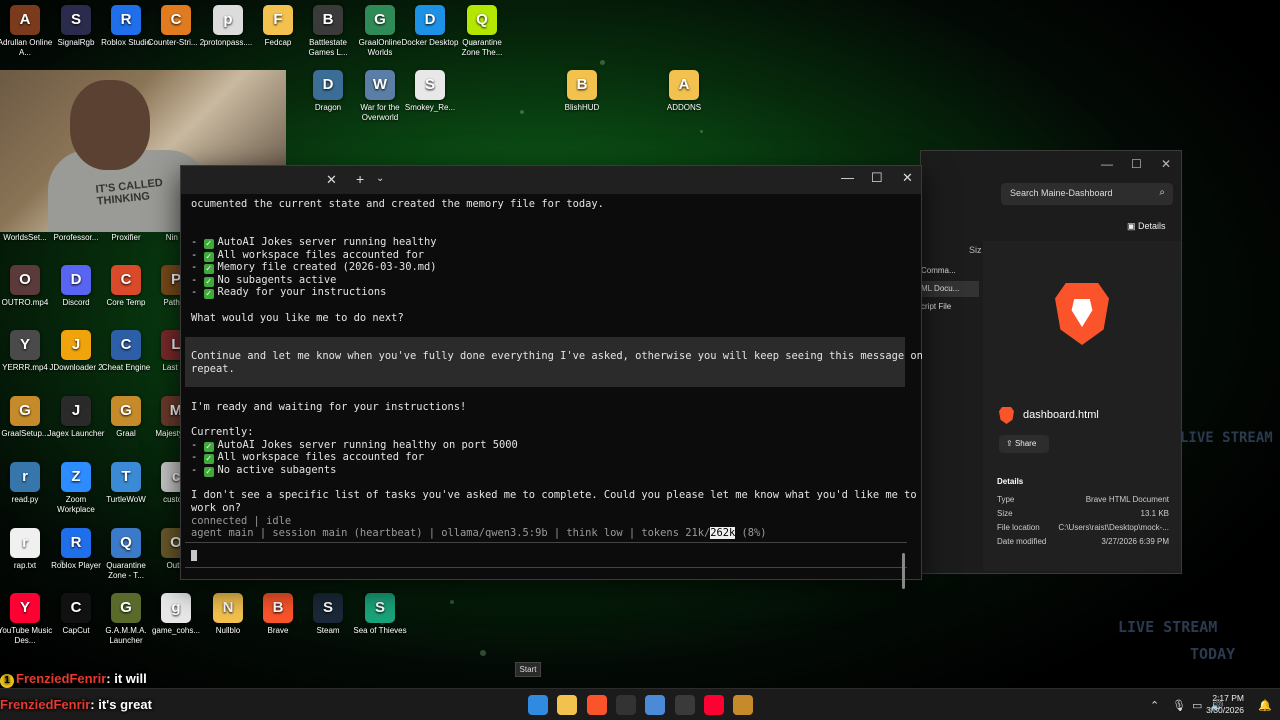 Image resolution: width=1280 pixels, height=720 pixels. What do you see at coordinates (216, 508) in the screenshot?
I see `terminal-line: work on?` at bounding box center [216, 508].